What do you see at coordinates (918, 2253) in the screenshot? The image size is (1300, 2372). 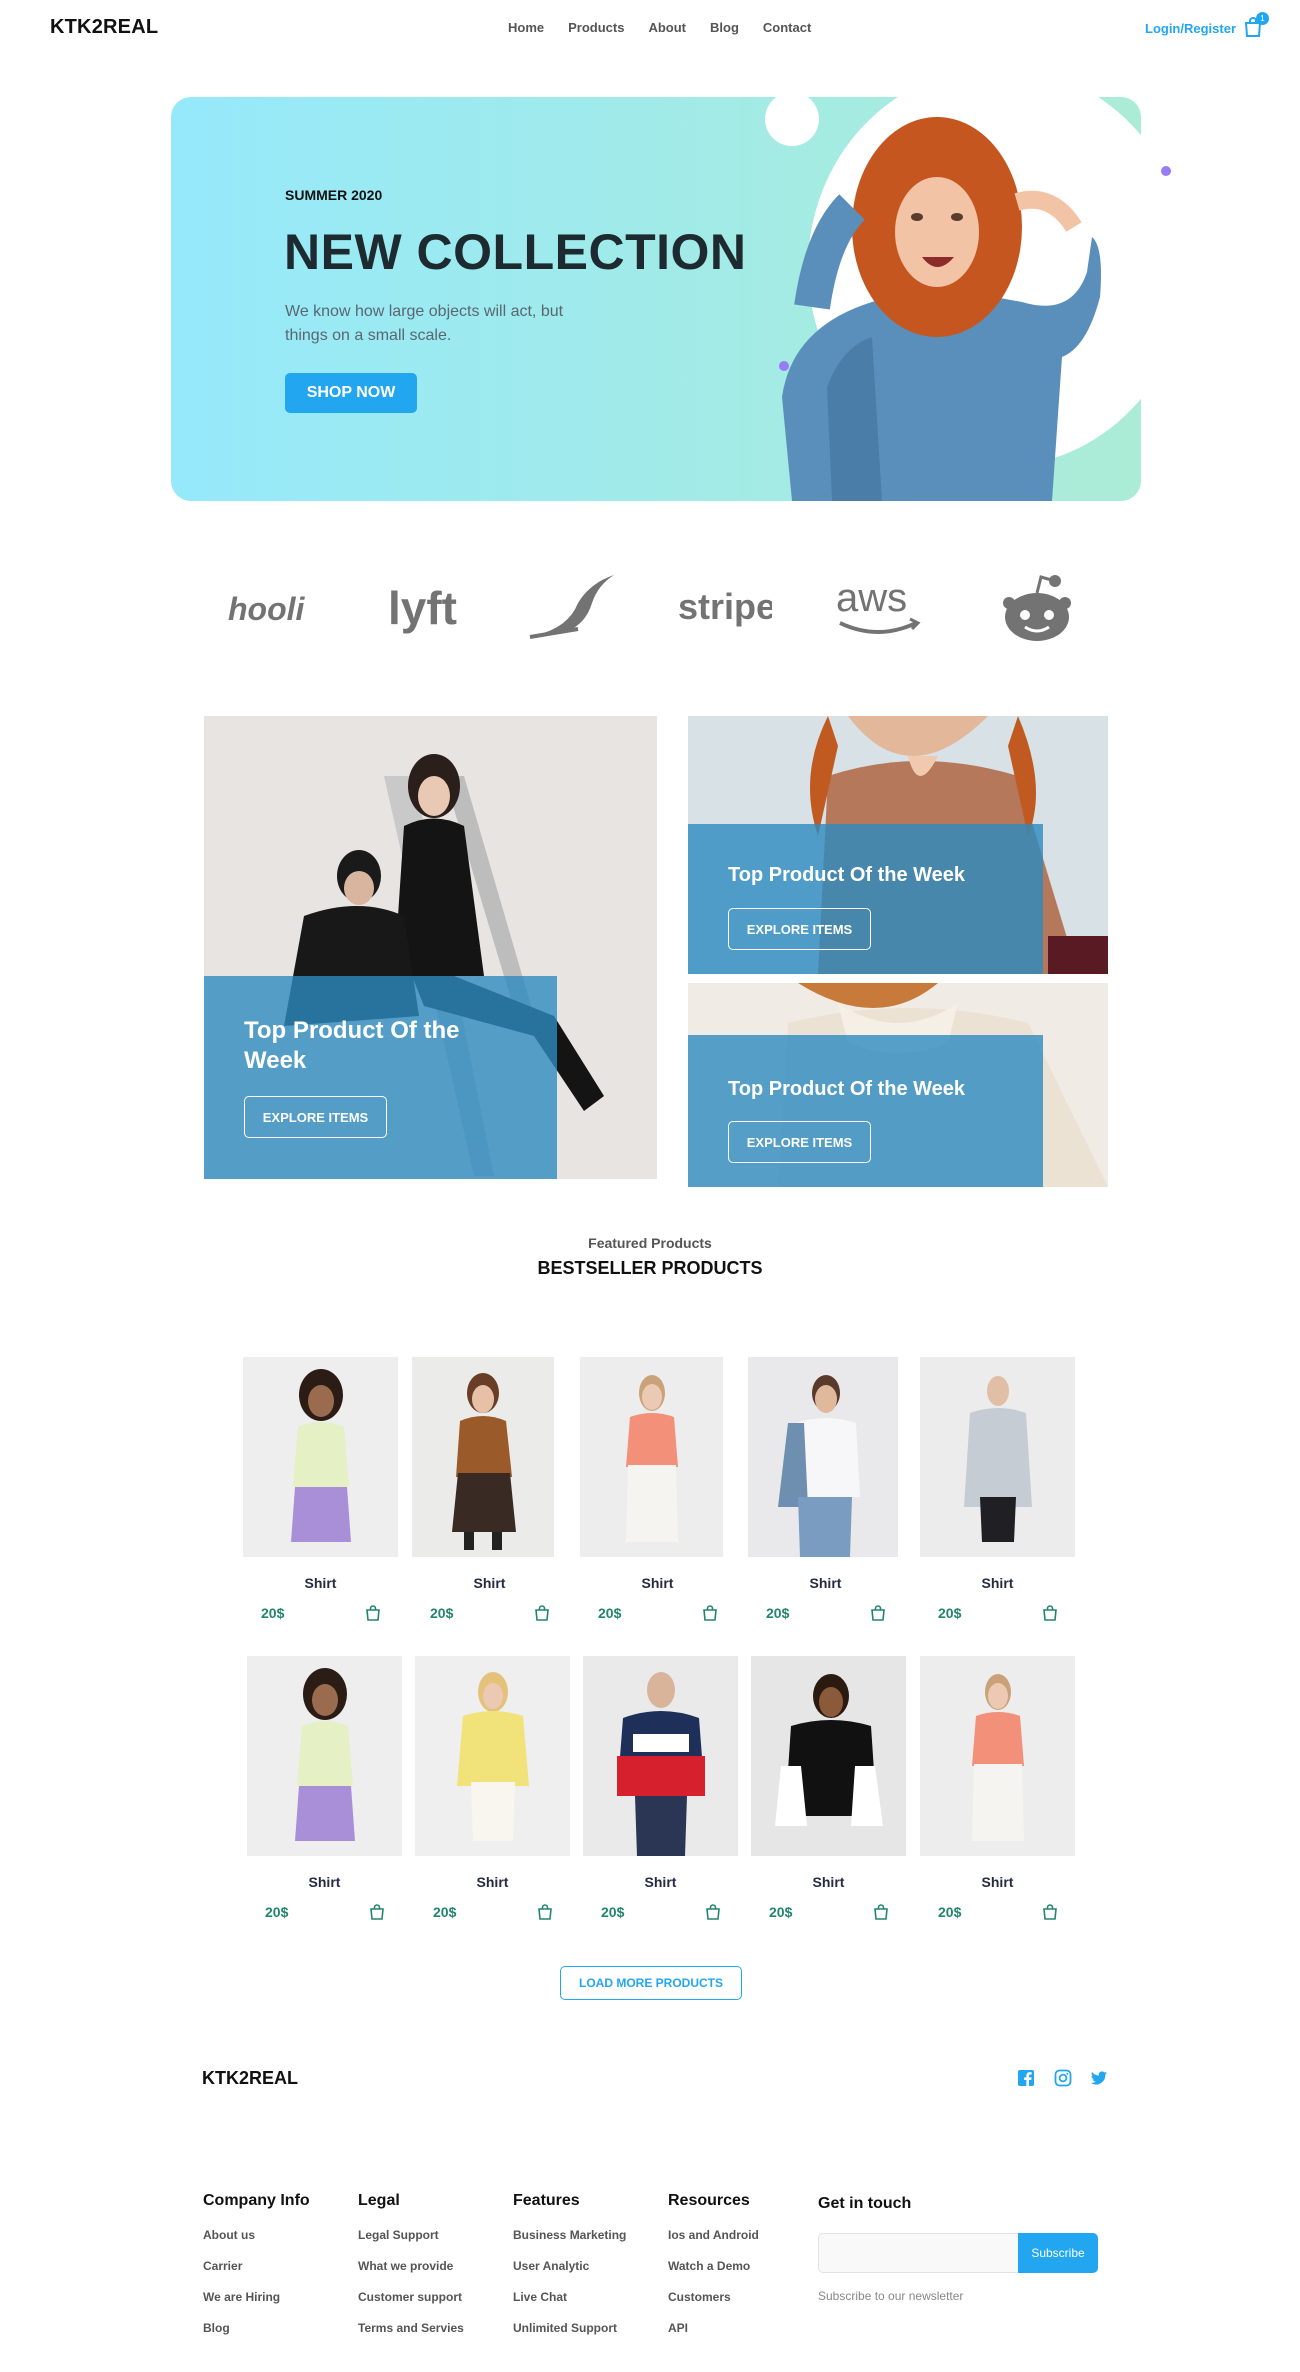 I see `newsletter-email-input` at bounding box center [918, 2253].